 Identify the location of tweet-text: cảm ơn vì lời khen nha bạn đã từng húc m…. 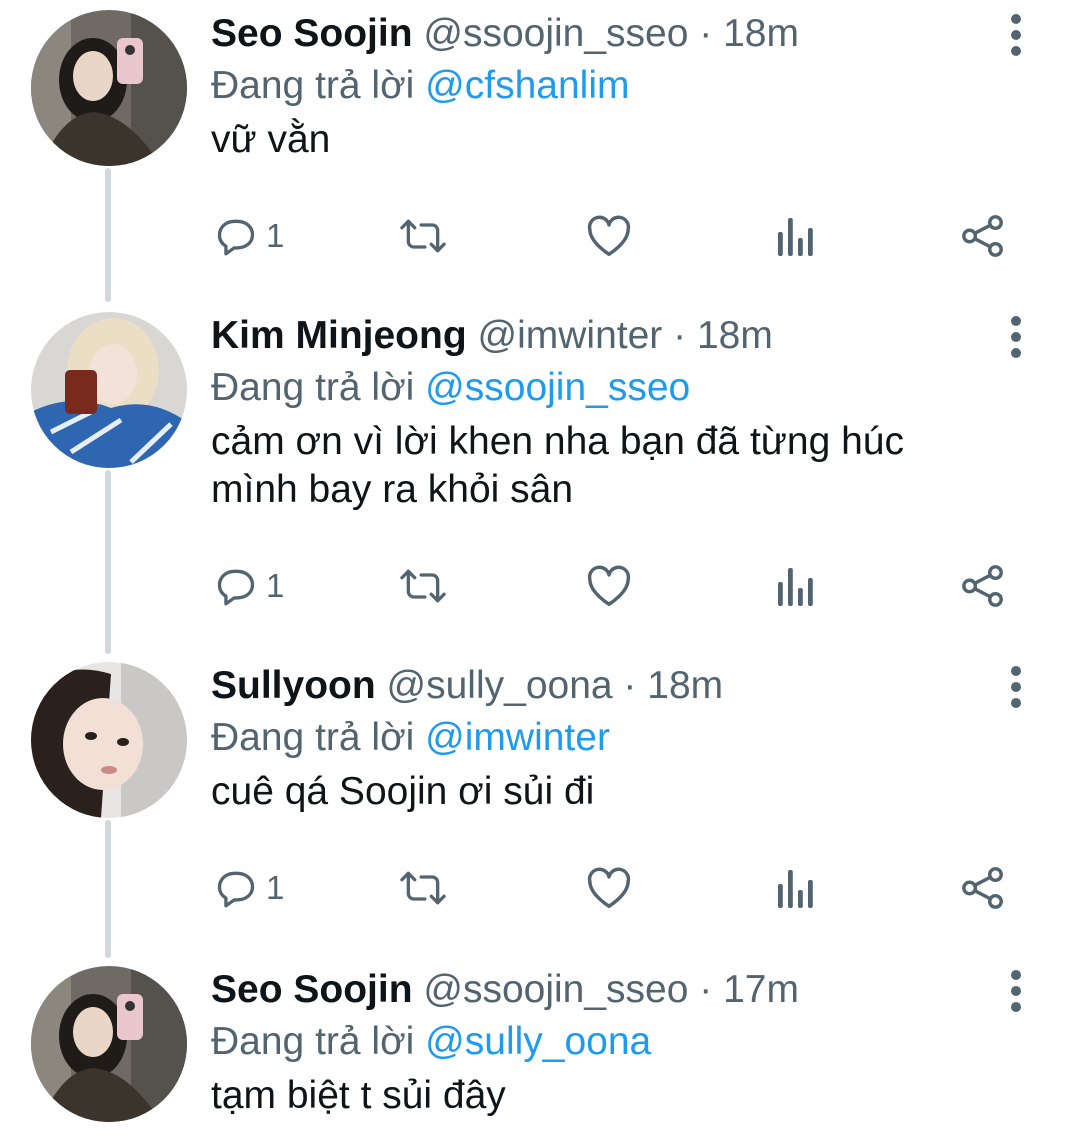
(557, 465).